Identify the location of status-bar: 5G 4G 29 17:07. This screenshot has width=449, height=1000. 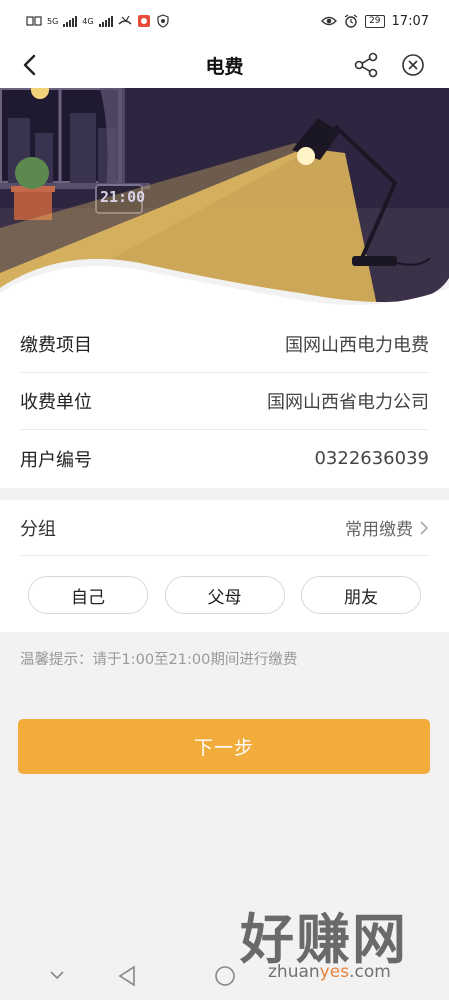
(224, 21).